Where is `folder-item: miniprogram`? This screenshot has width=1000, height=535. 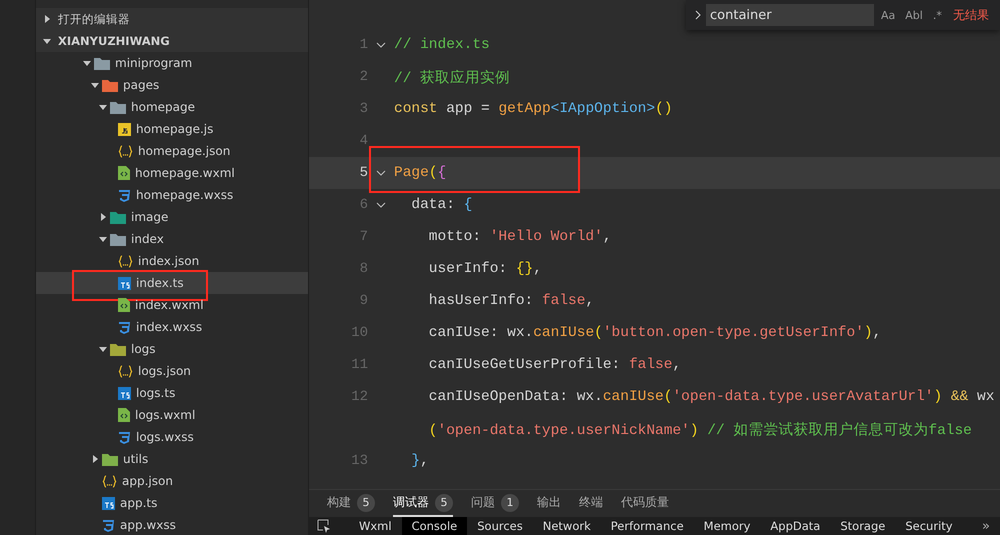
folder-item: miniprogram is located at coordinates (172, 63).